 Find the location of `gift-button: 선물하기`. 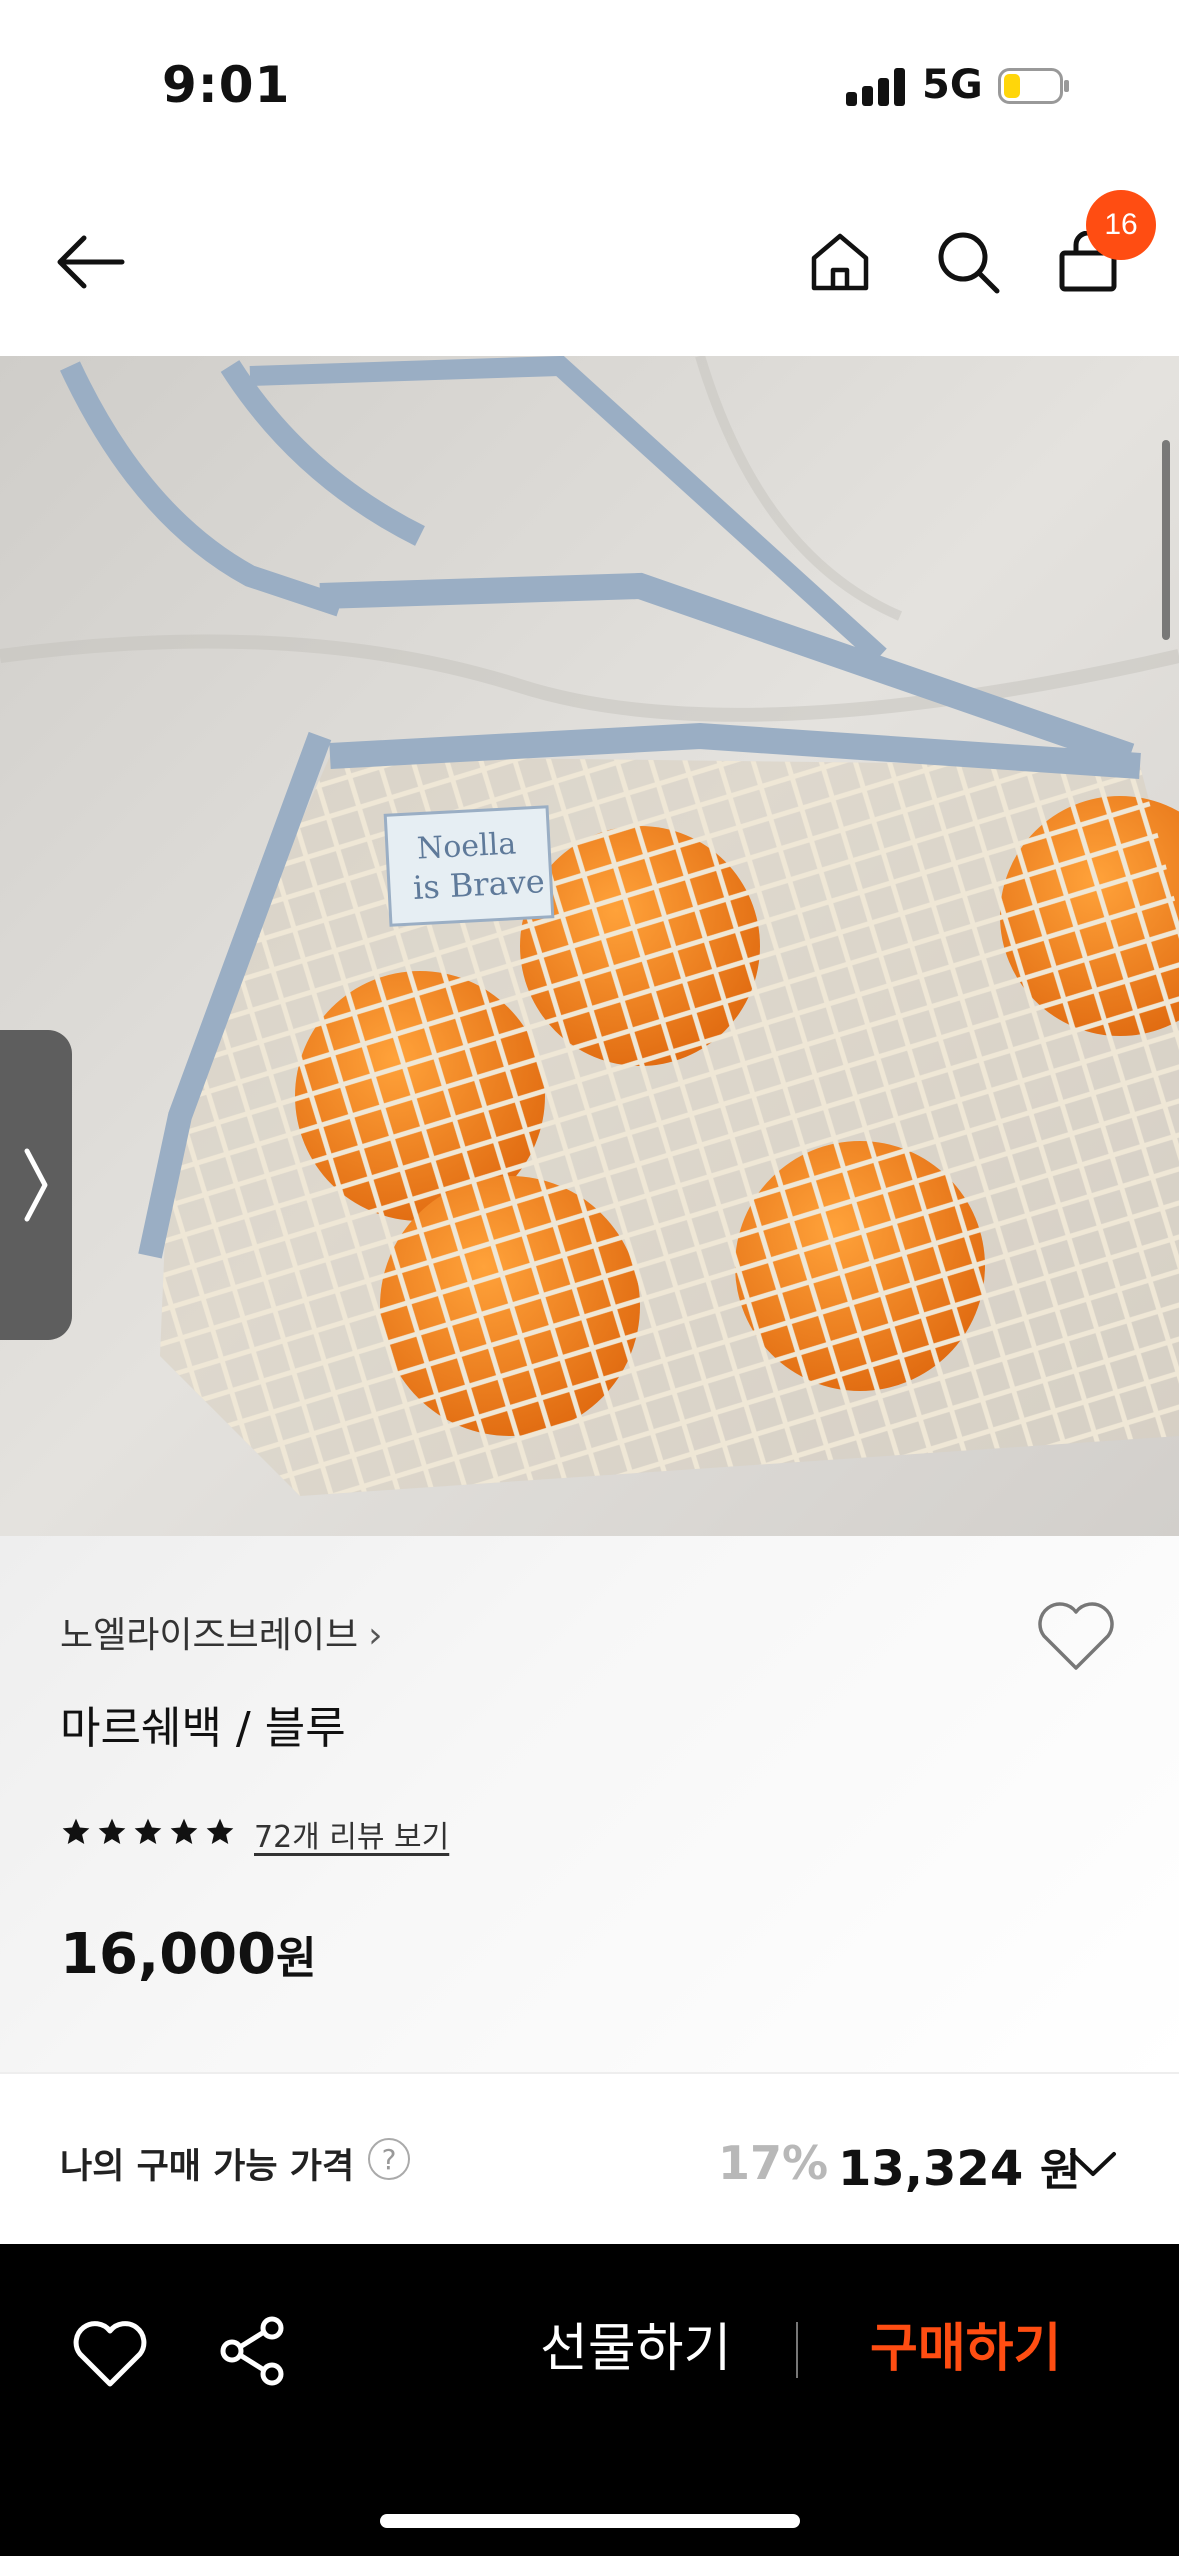

gift-button: 선물하기 is located at coordinates (635, 2343).